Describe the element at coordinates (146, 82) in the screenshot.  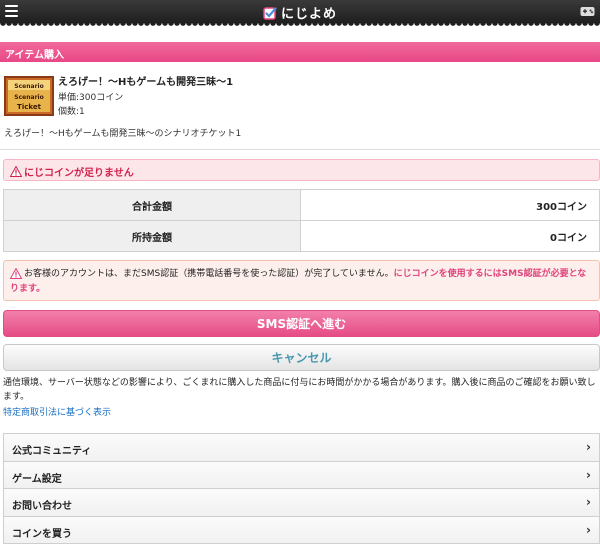
I see `item-name: えろげー！～Hもゲームも開発三昧～1` at that location.